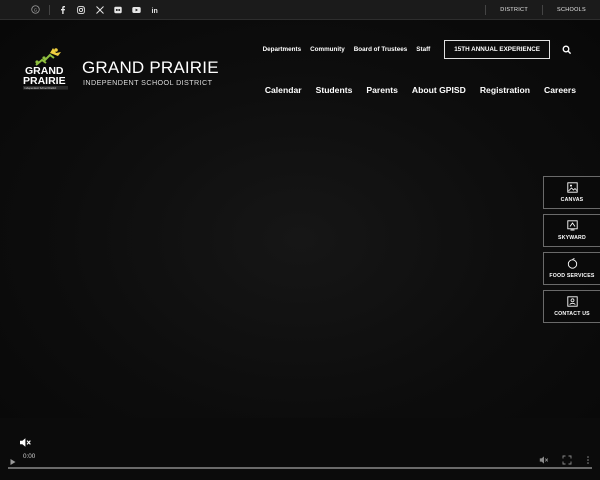  I want to click on nav-about-gpisd: About GPISD, so click(439, 90).